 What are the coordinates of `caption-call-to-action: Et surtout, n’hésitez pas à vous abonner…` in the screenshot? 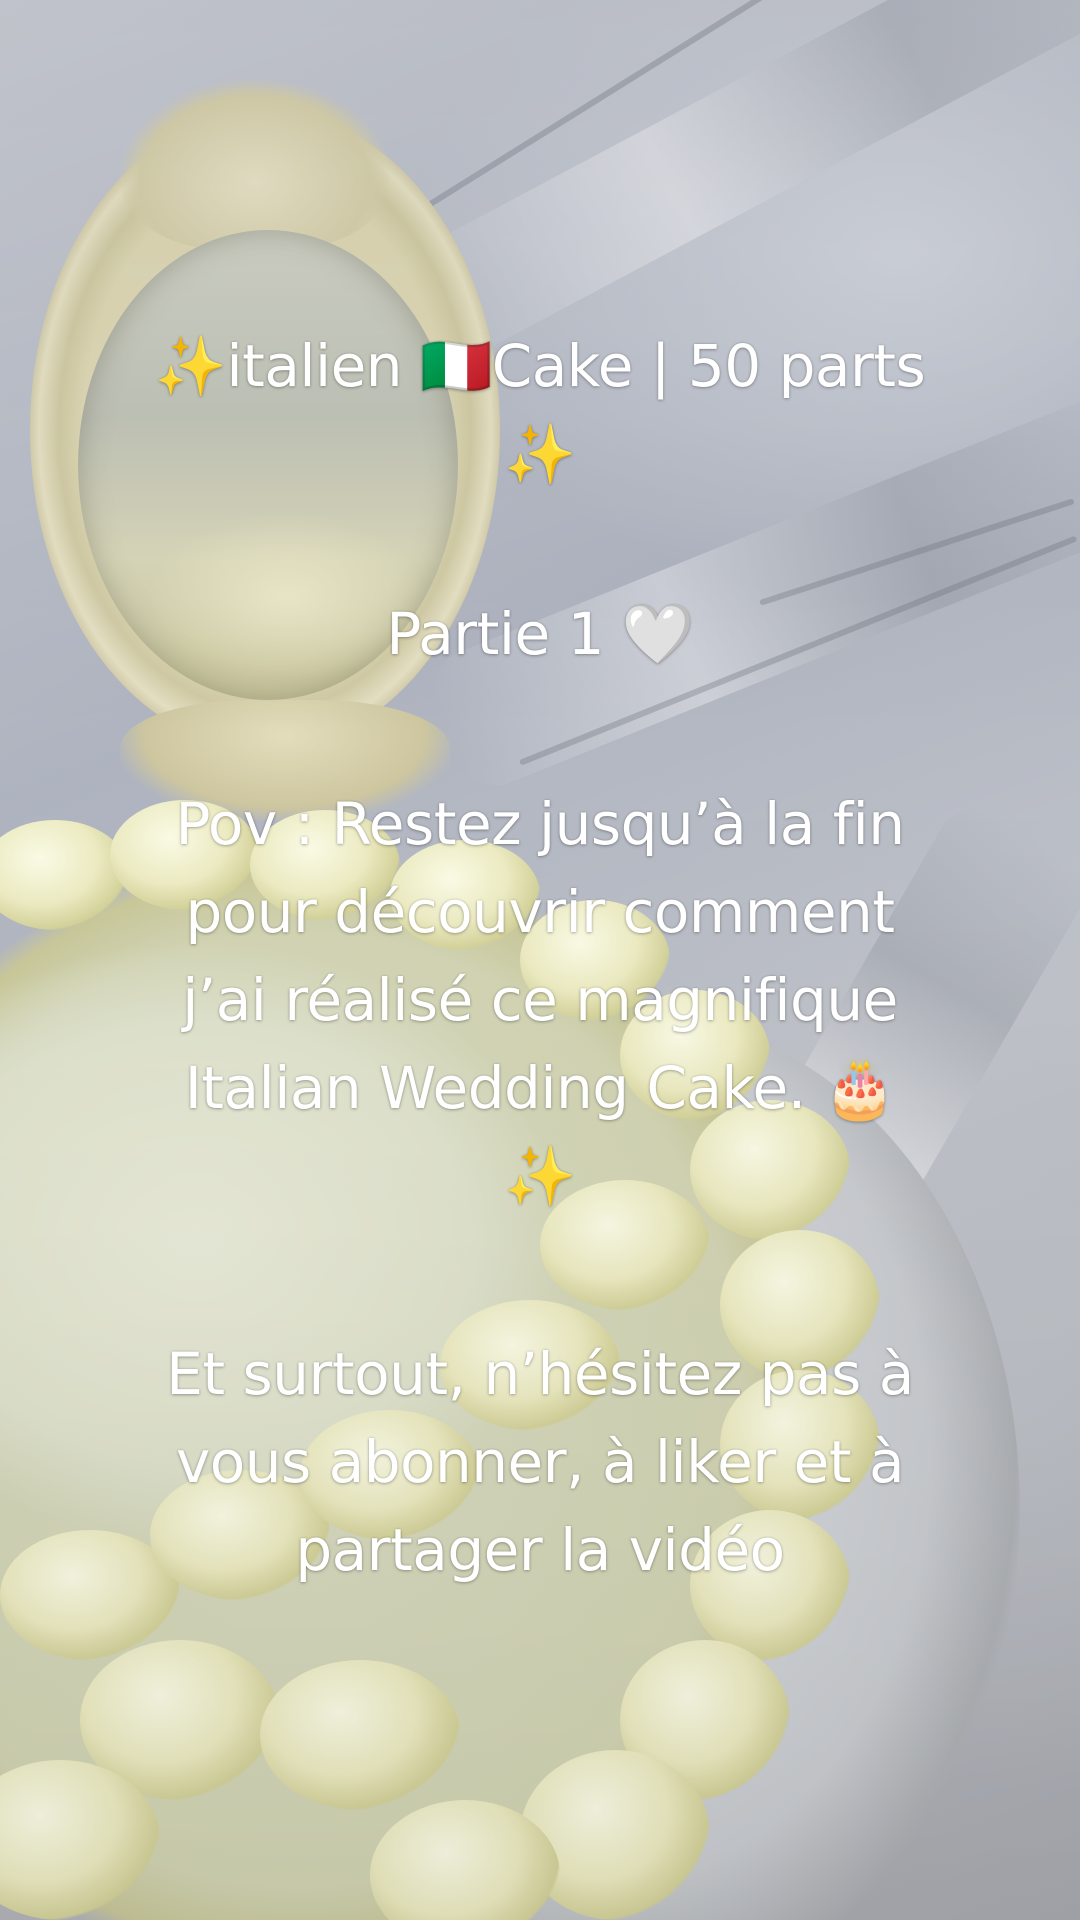 It's located at (540, 1462).